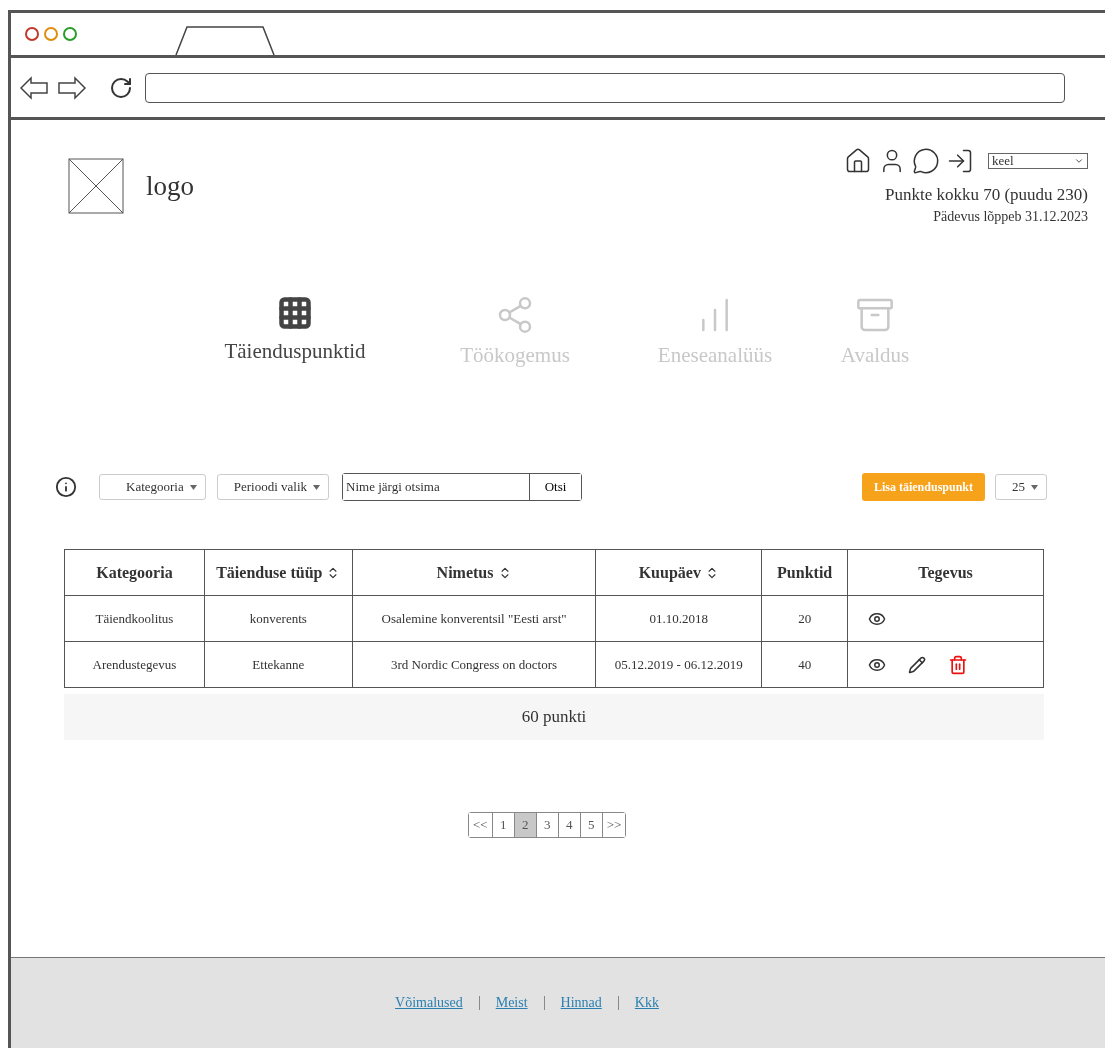 The image size is (1105, 1048). I want to click on table-cell: Täiendkoolitus, so click(134, 618).